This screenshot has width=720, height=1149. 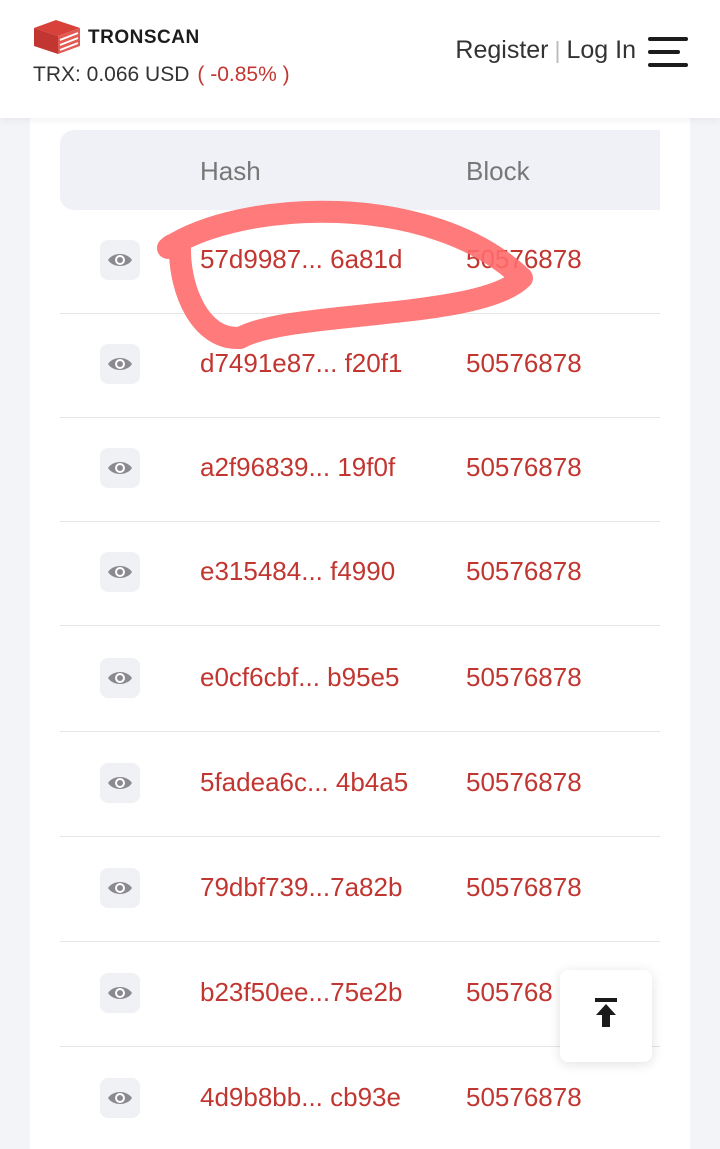 What do you see at coordinates (144, 37) in the screenshot?
I see `brand-name: TRONSCAN` at bounding box center [144, 37].